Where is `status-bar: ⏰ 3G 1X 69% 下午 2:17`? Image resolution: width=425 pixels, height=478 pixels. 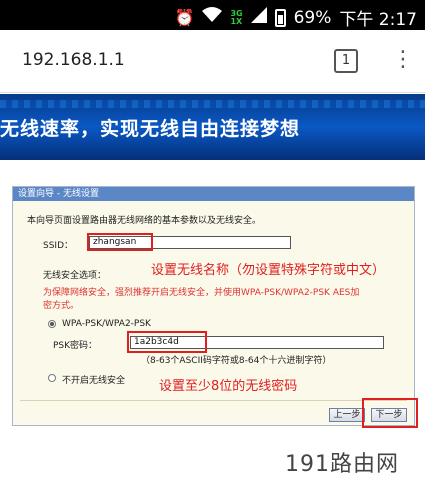
status-bar: ⏰ 3G 1X 69% 下午 2:17 is located at coordinates (212, 15).